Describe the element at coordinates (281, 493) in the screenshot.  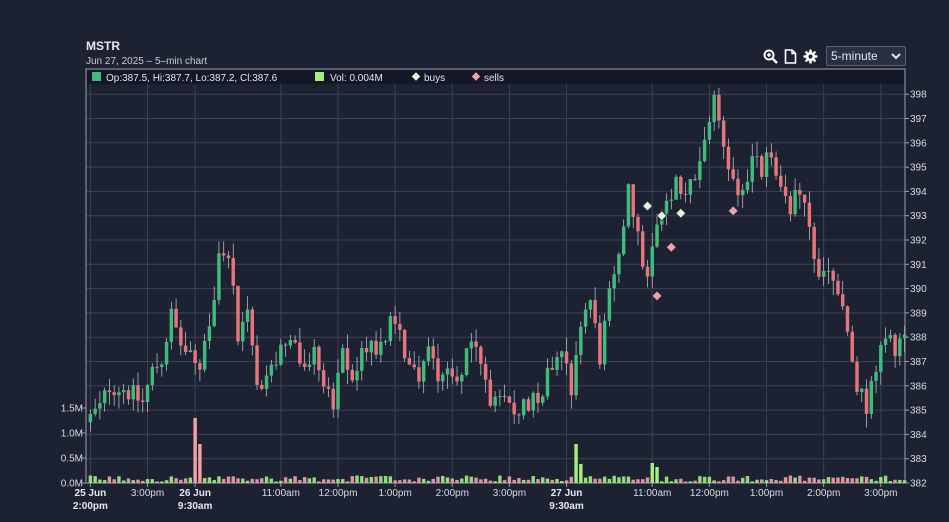
I see `x-tick-label: 11:00am` at that location.